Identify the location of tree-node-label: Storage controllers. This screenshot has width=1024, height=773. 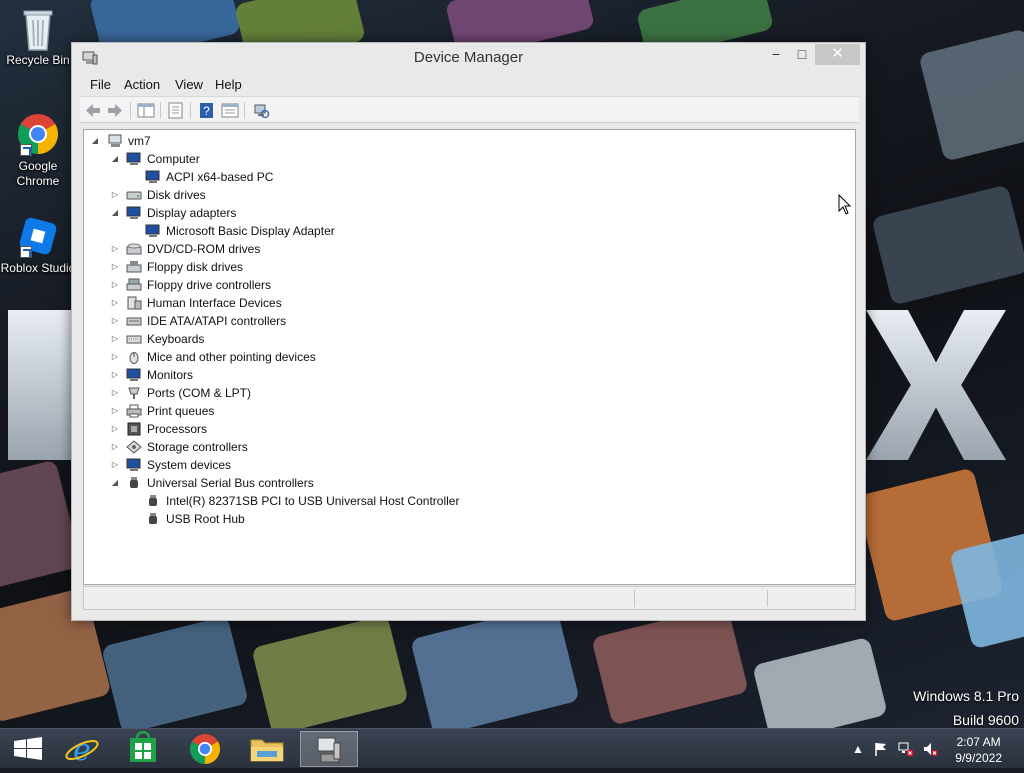
(197, 447).